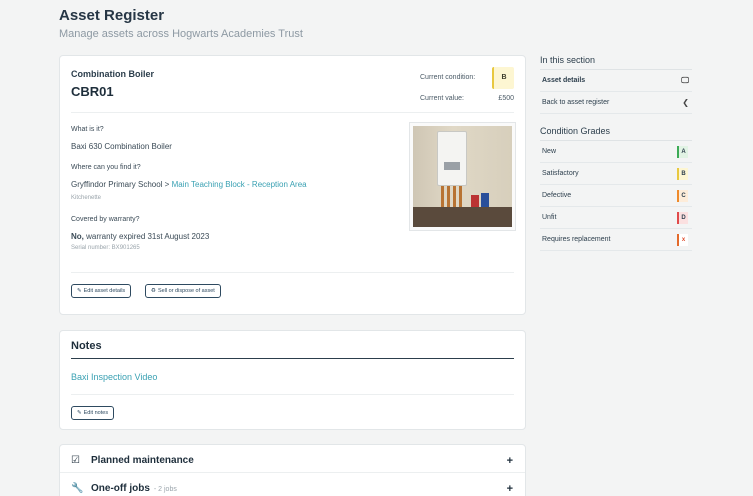 Image resolution: width=753 pixels, height=496 pixels. I want to click on asset-photo, so click(462, 176).